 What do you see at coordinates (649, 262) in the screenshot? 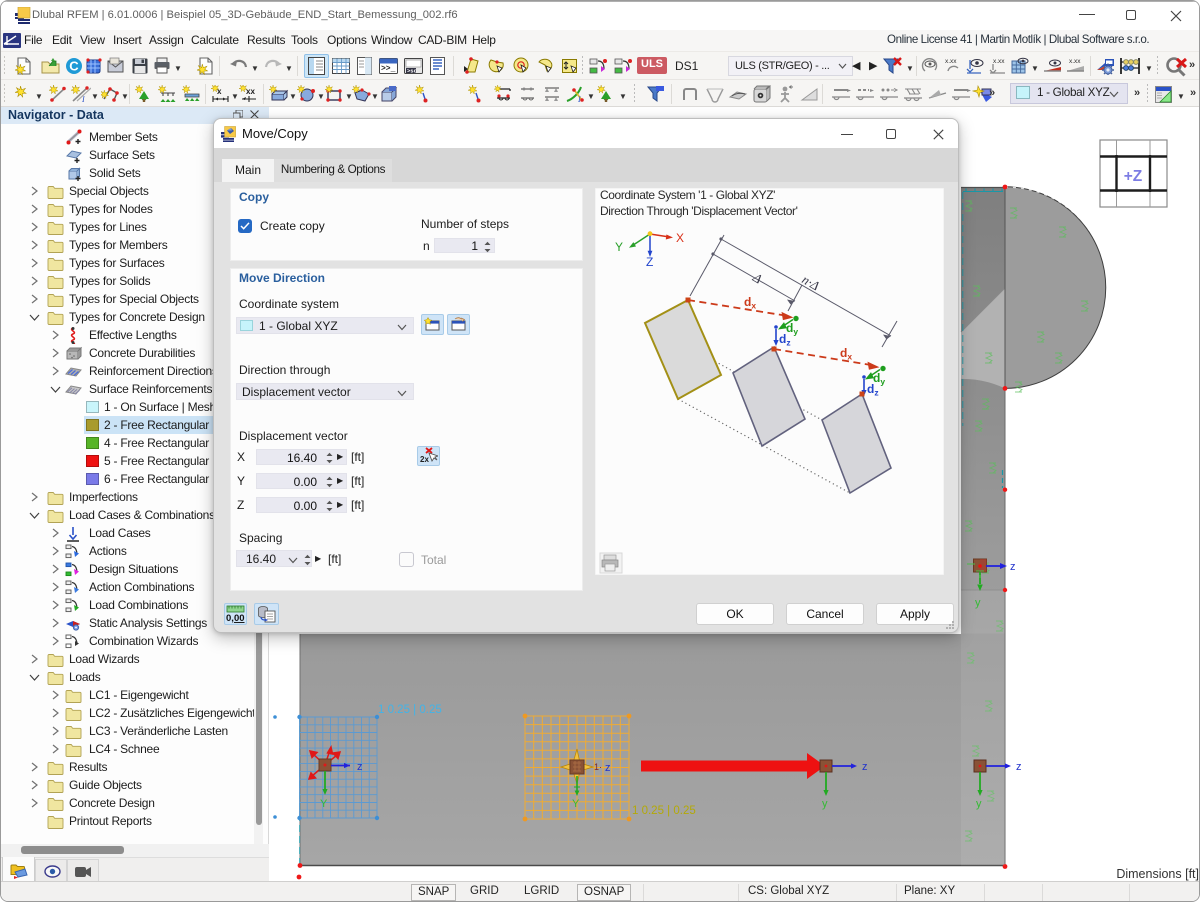
I see `svg-text: Z` at bounding box center [649, 262].